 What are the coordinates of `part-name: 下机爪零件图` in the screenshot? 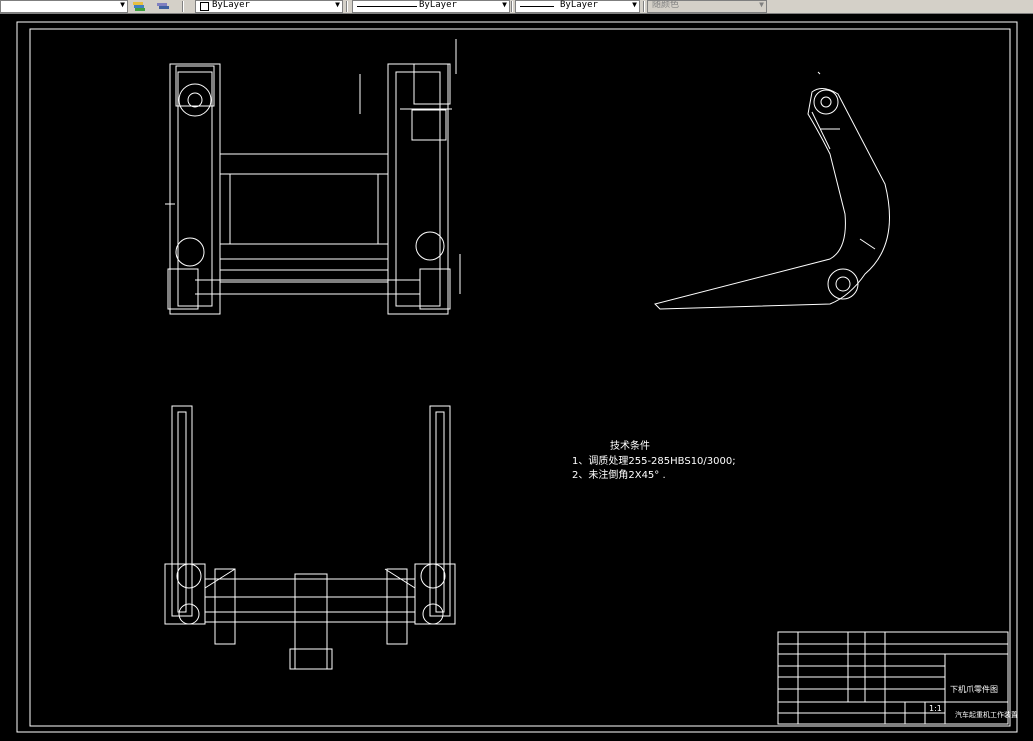 It's located at (974, 689).